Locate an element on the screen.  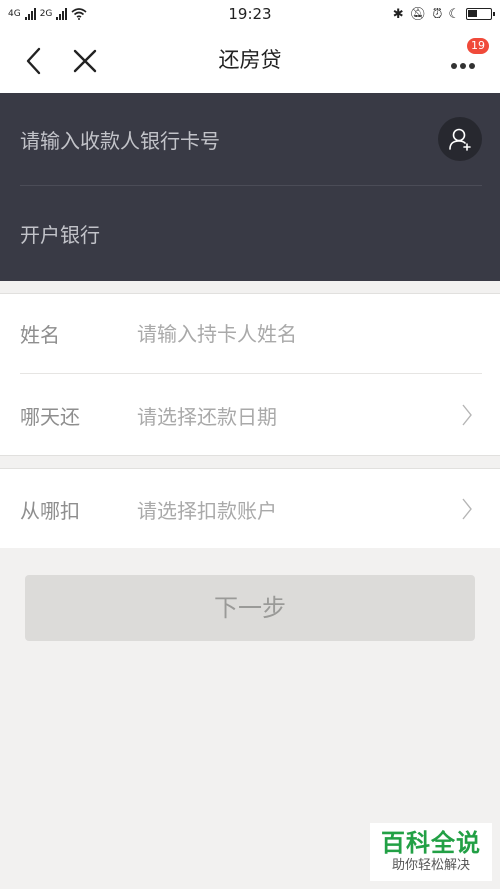
watermark-logo: 百科全说 助你轻松解决 is located at coordinates (431, 852).